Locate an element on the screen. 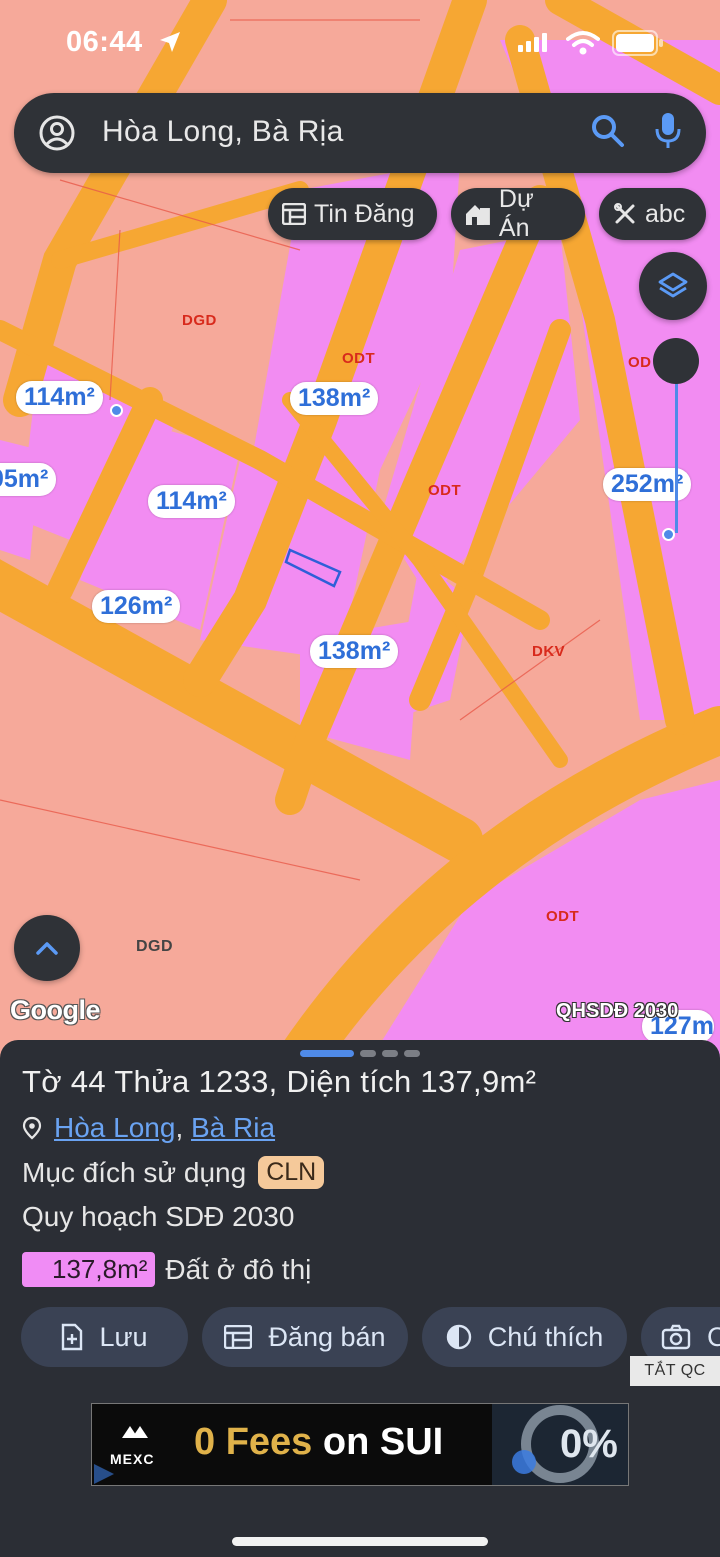 The height and width of the screenshot is (1557, 720). chip-label: abc is located at coordinates (665, 213).